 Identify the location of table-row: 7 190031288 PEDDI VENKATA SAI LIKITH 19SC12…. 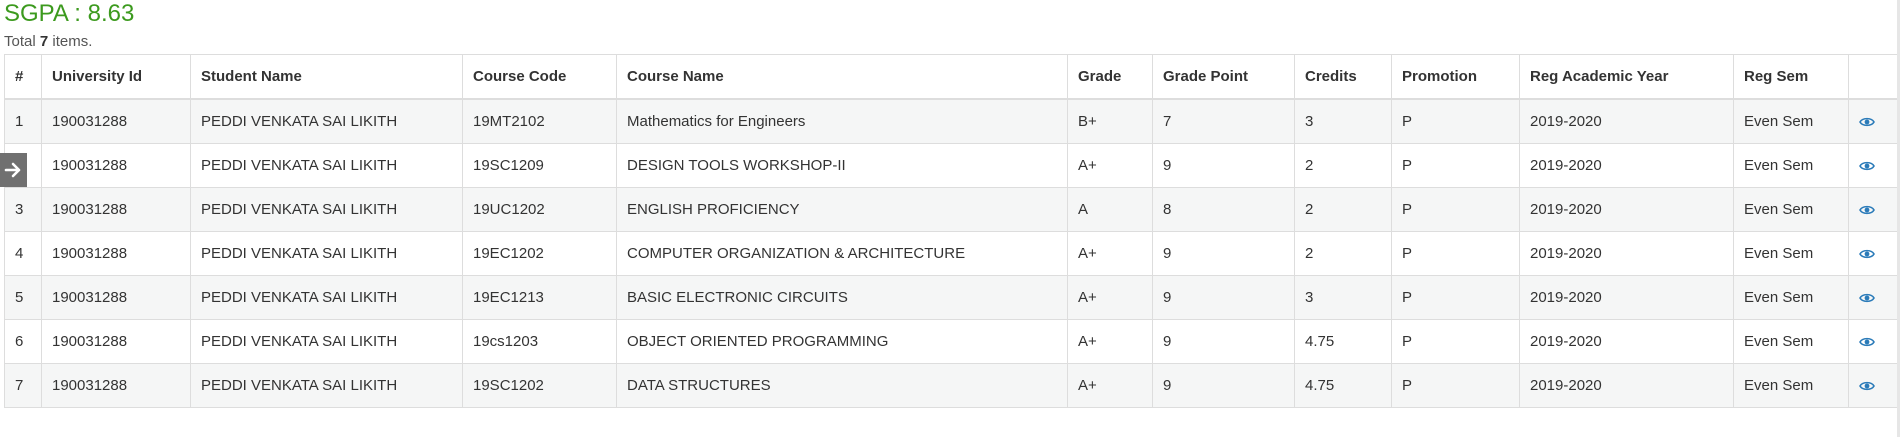
(951, 385).